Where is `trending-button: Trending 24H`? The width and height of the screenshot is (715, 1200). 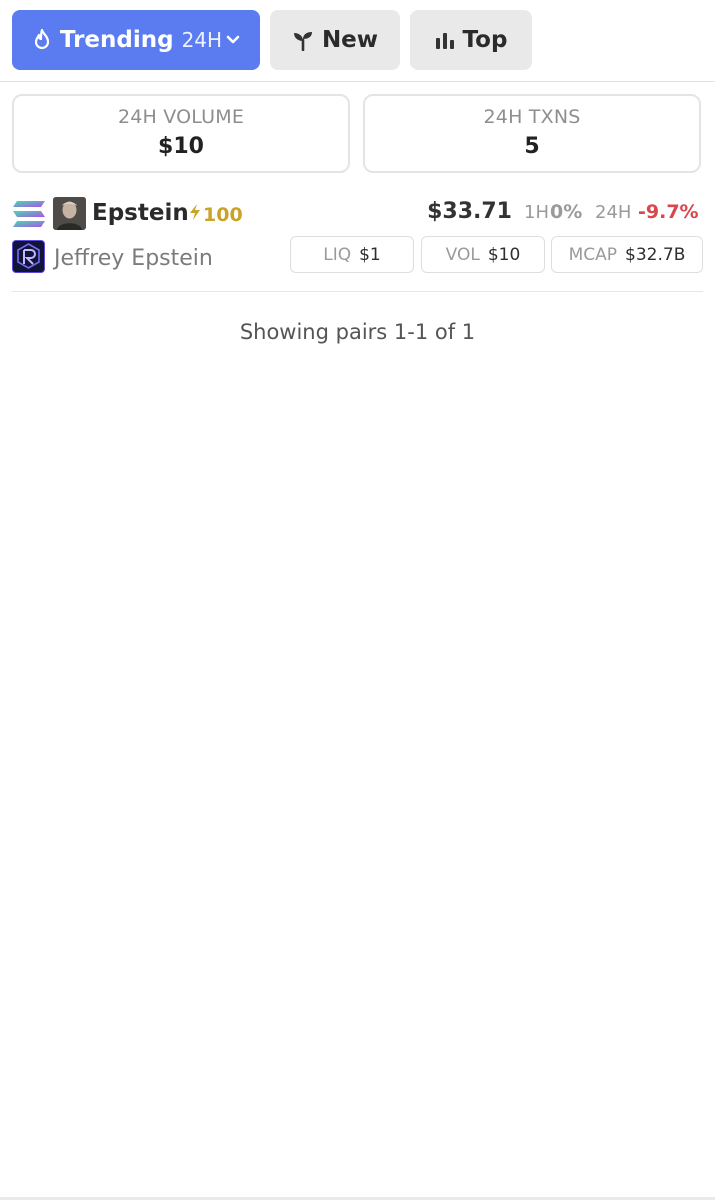
trending-button: Trending 24H is located at coordinates (136, 40).